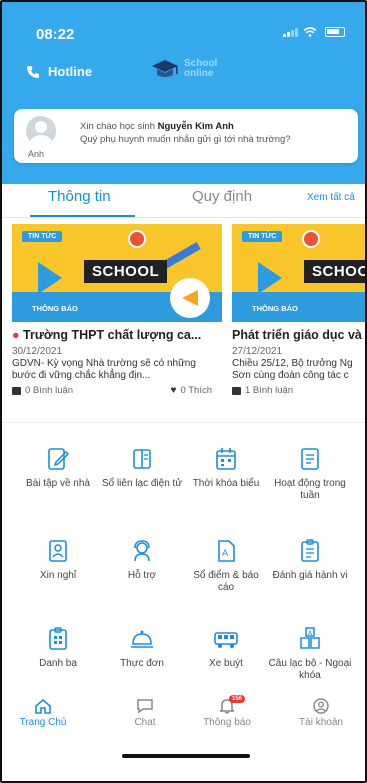 This screenshot has width=367, height=783. What do you see at coordinates (145, 722) in the screenshot?
I see `nav-chat-label: Chat` at bounding box center [145, 722].